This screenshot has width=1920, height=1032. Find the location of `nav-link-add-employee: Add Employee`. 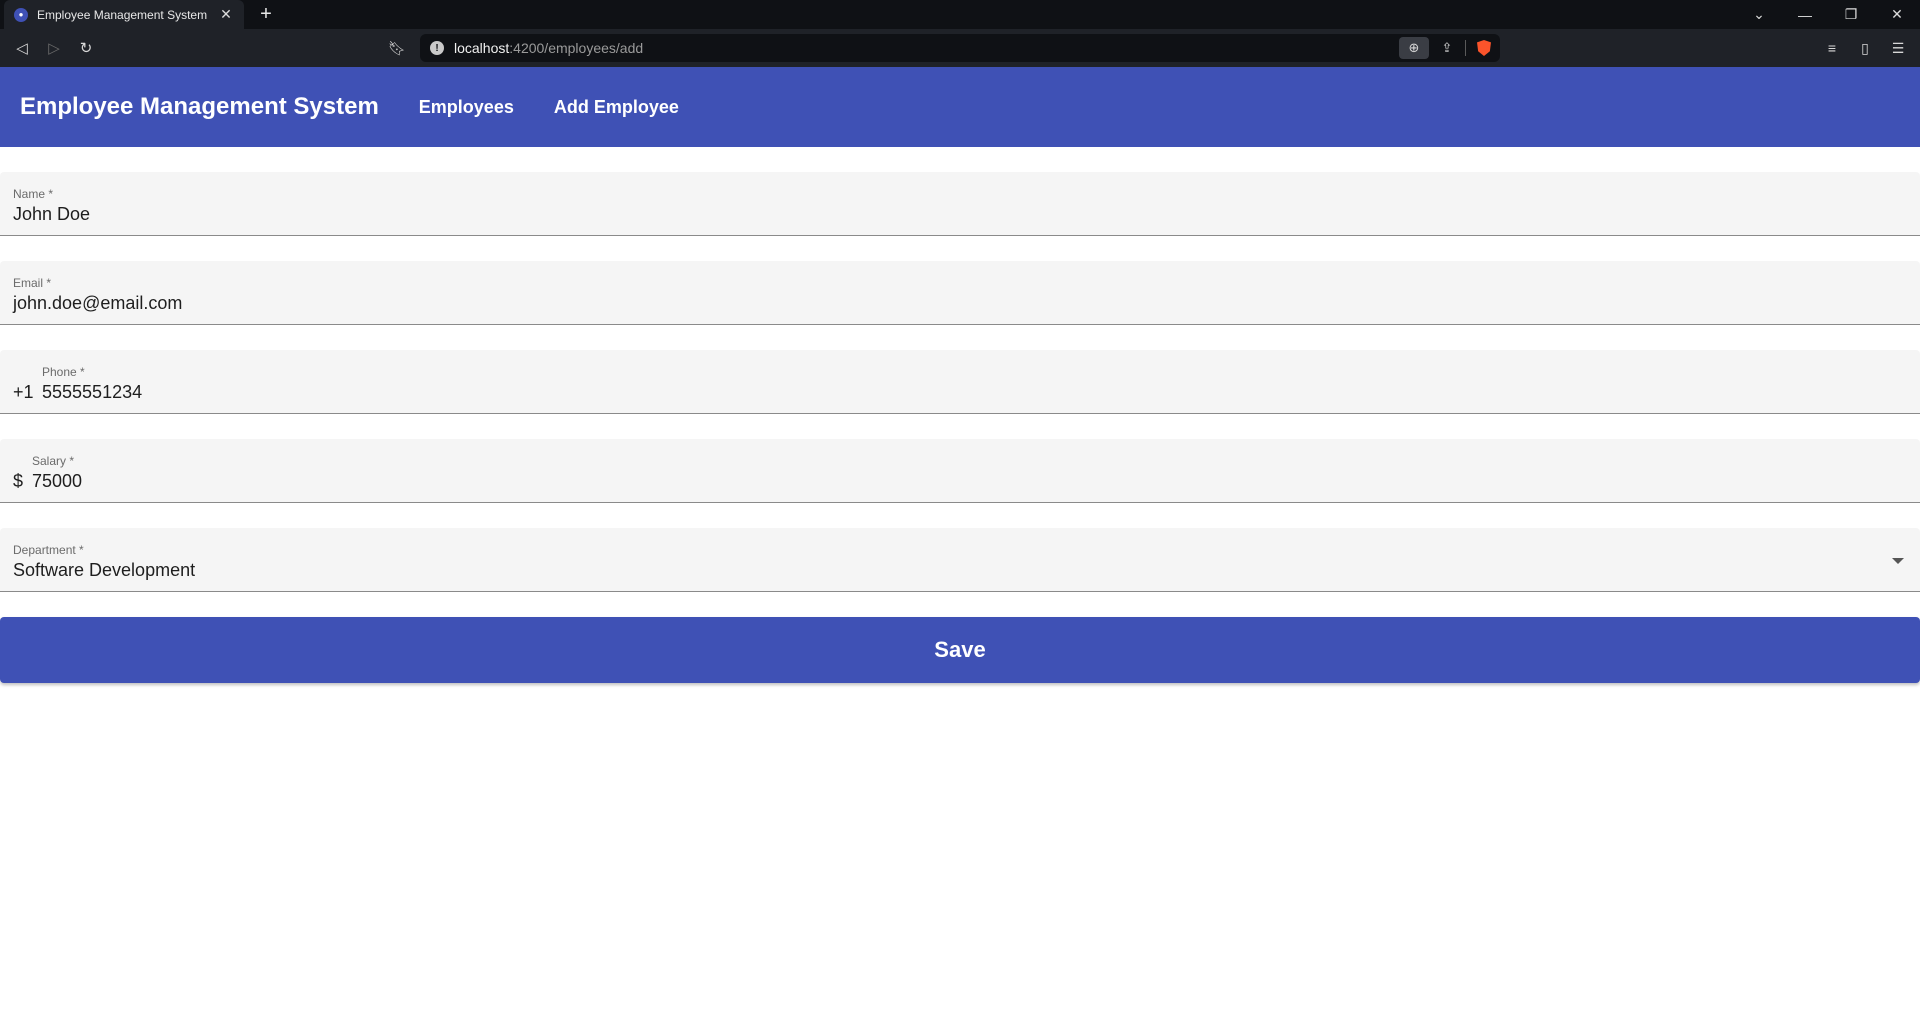

nav-link-add-employee: Add Employee is located at coordinates (616, 107).